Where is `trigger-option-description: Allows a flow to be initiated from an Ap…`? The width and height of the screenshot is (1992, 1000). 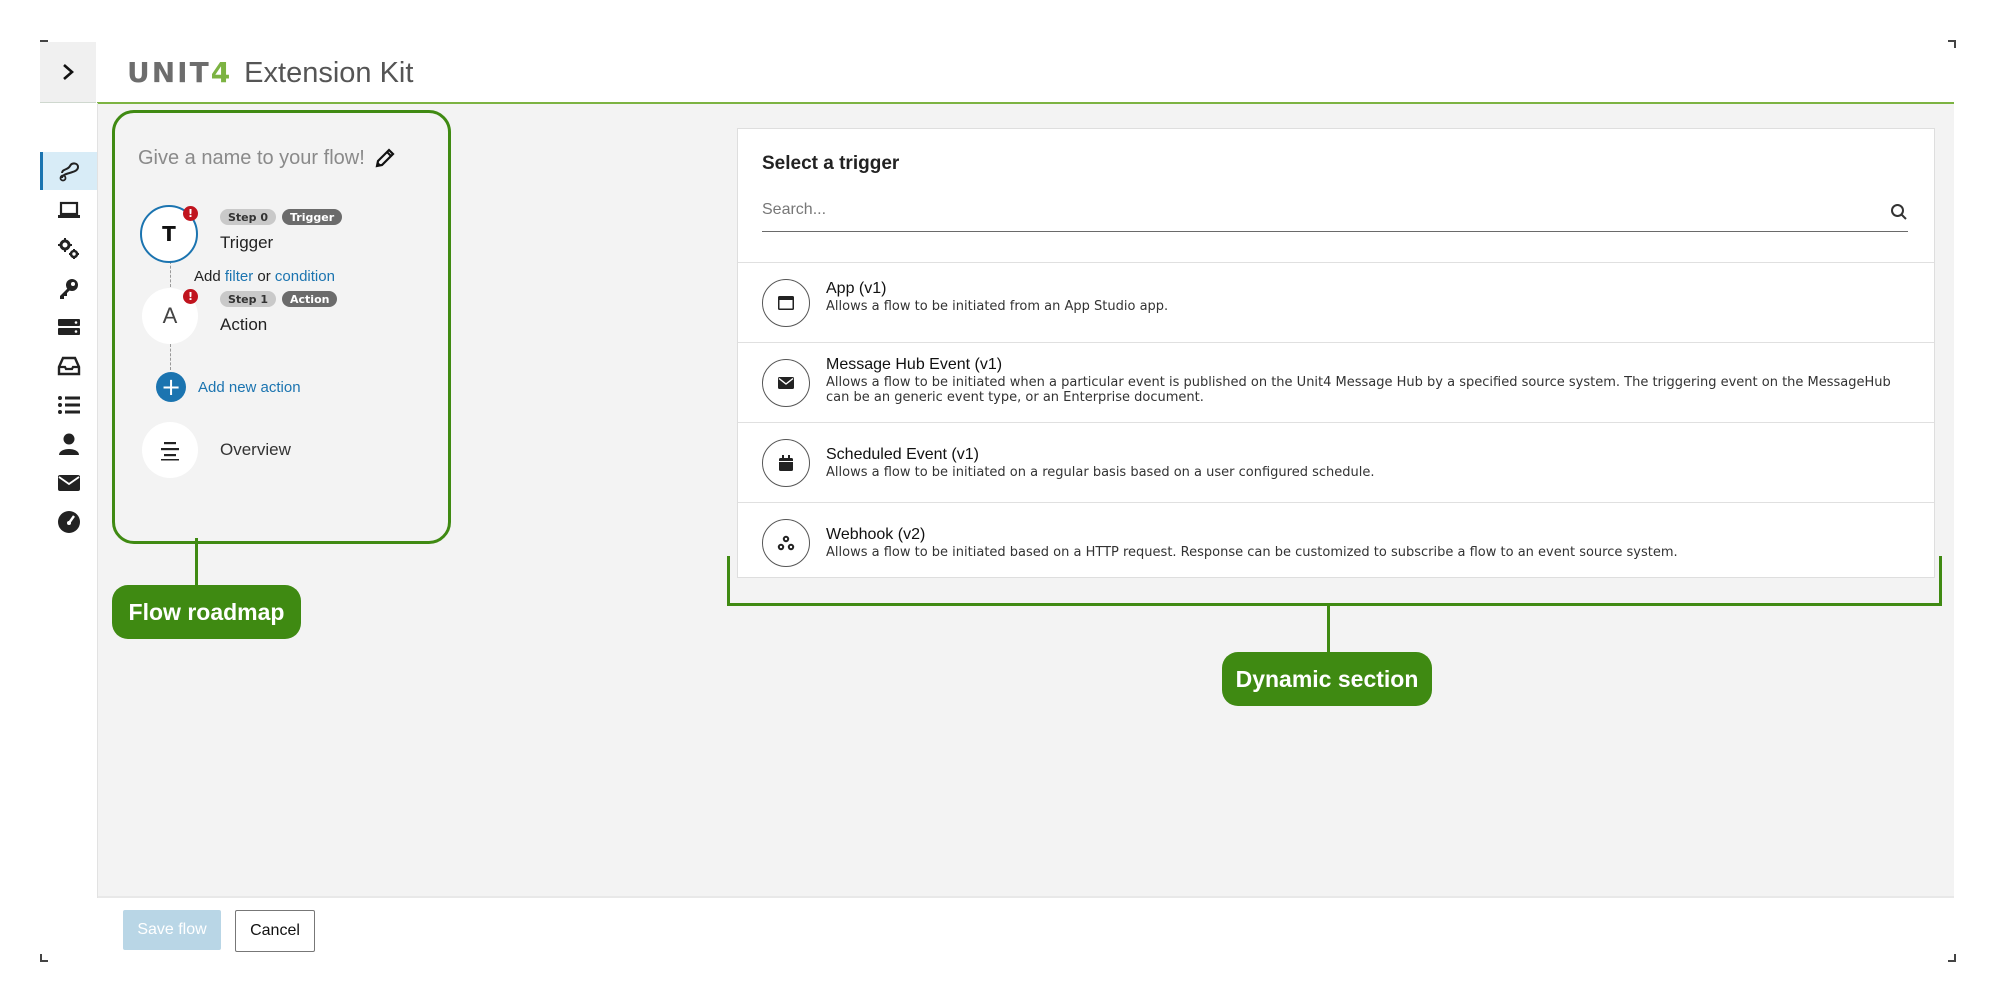
trigger-option-description: Allows a flow to be initiated from an Ap… is located at coordinates (997, 306).